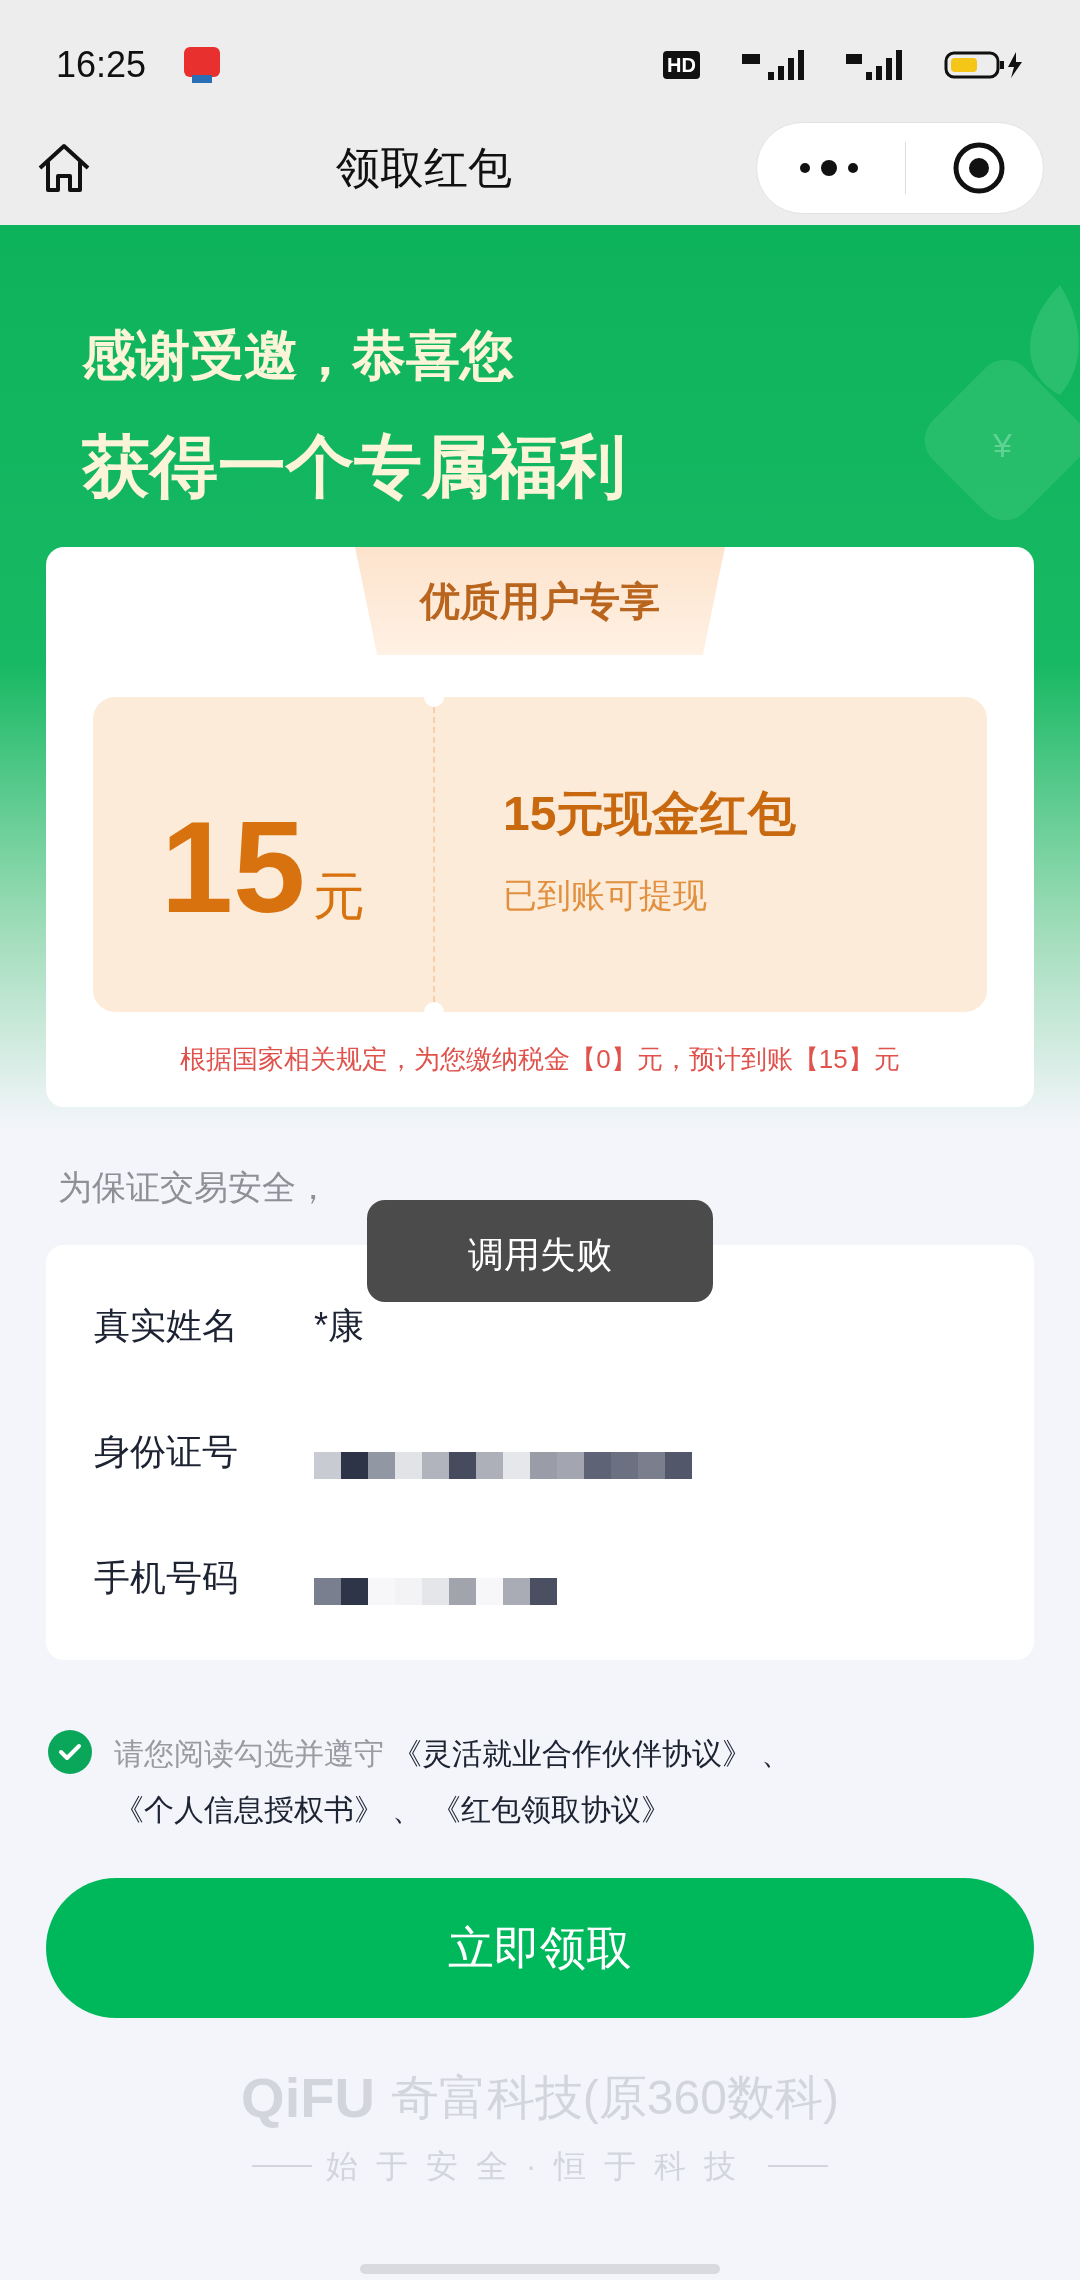 The width and height of the screenshot is (1080, 2280). I want to click on security-notice: 为保证交易安全，, so click(194, 1187).